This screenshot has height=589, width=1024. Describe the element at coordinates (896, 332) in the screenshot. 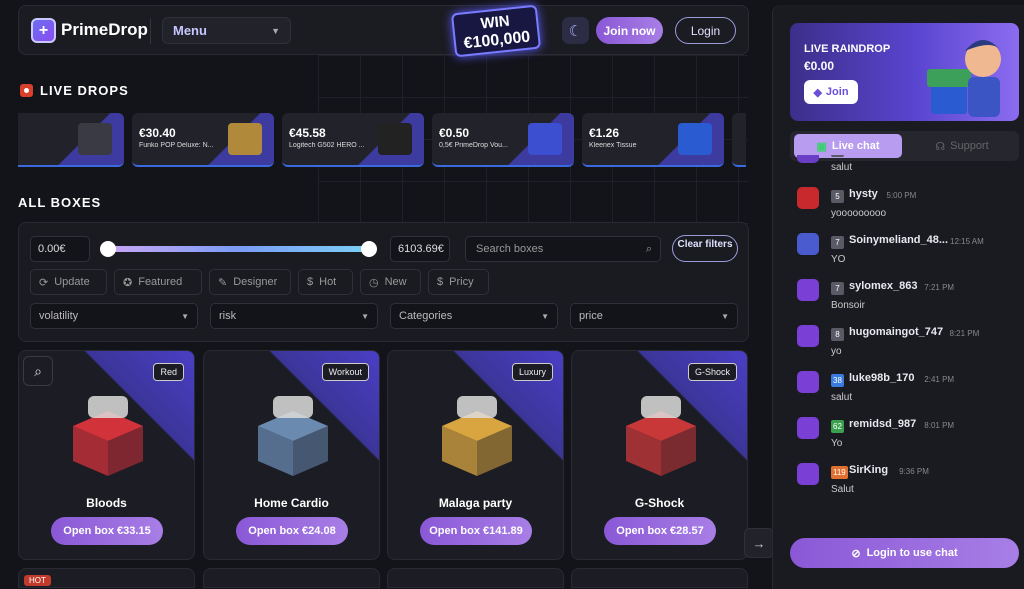

I see `username: hugomaingot_747` at that location.